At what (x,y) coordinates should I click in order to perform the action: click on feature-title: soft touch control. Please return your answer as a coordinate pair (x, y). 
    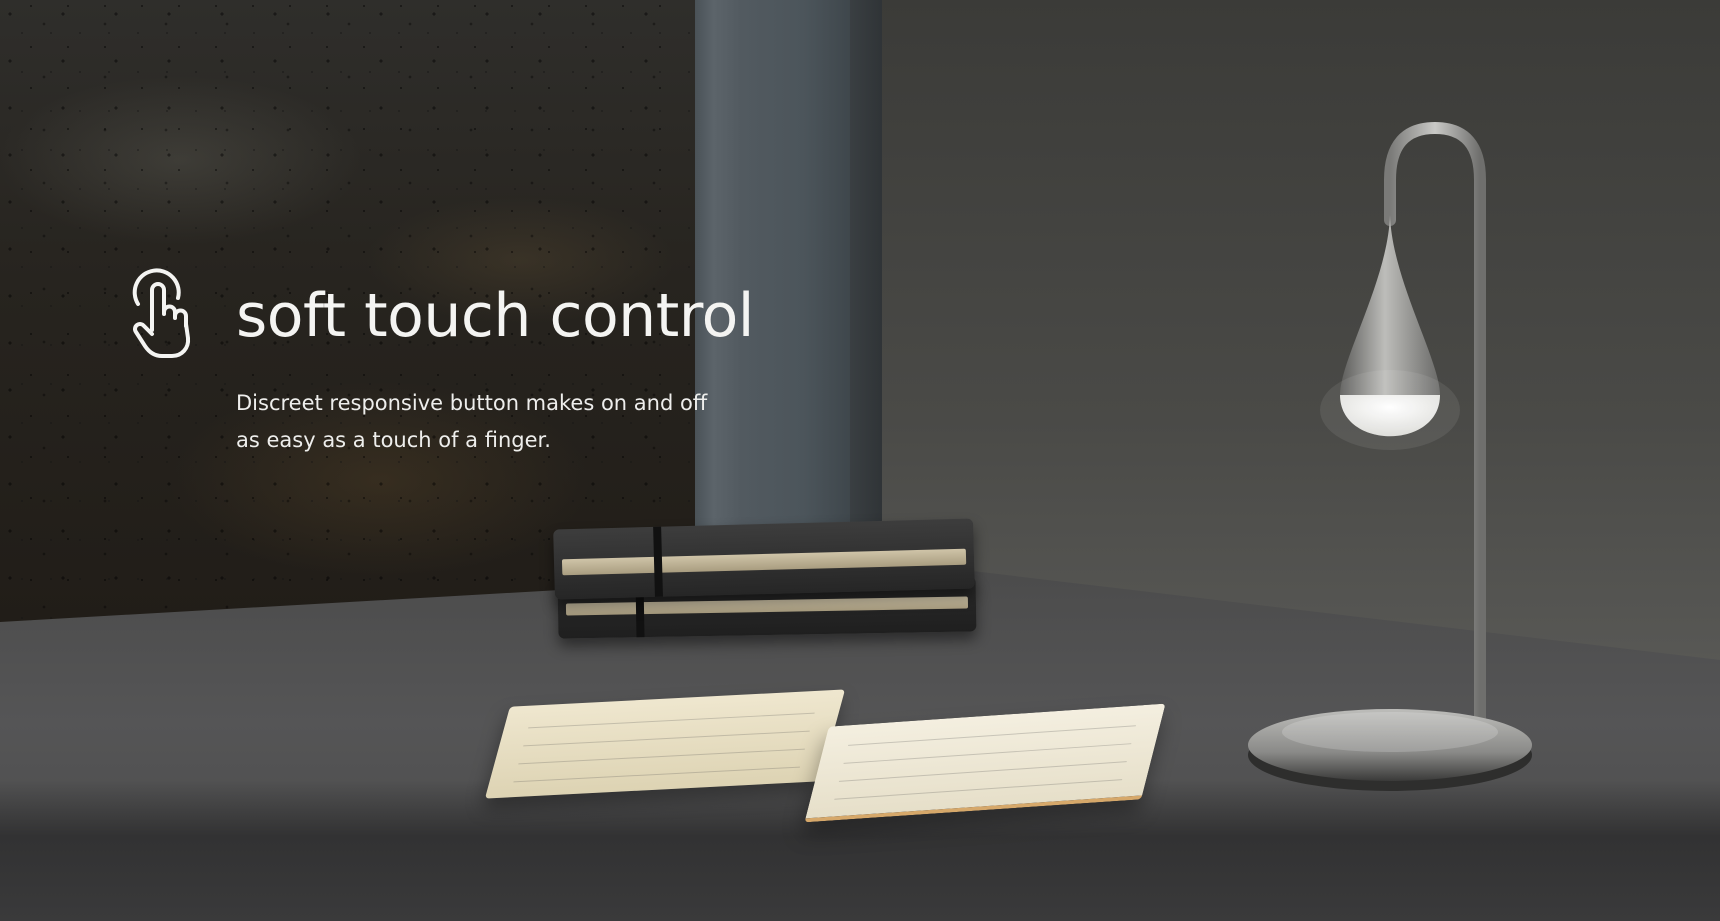
    Looking at the image, I should click on (495, 316).